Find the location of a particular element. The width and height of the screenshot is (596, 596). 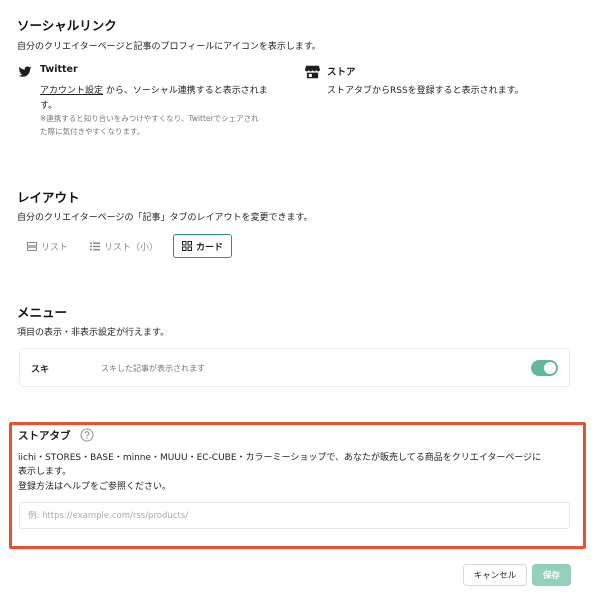

cancel-button: キャンセル is located at coordinates (495, 575).